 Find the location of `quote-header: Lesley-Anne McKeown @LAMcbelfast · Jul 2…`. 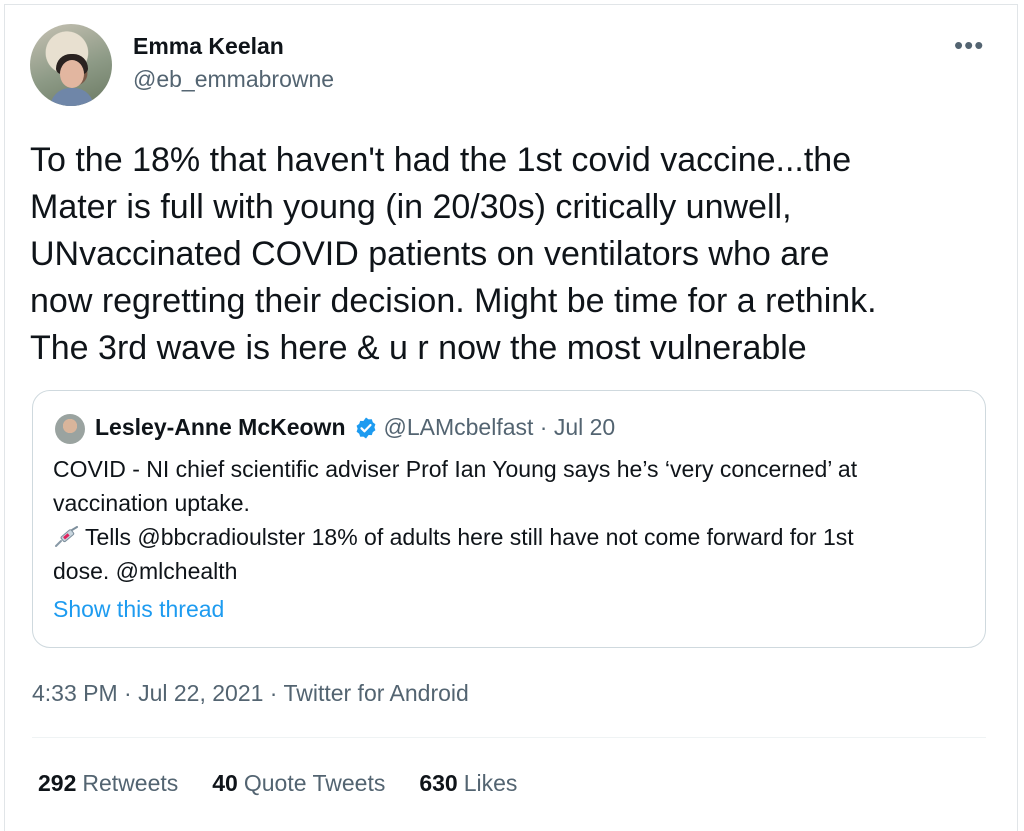

quote-header: Lesley-Anne McKeown @LAMcbelfast · Jul 2… is located at coordinates (355, 427).